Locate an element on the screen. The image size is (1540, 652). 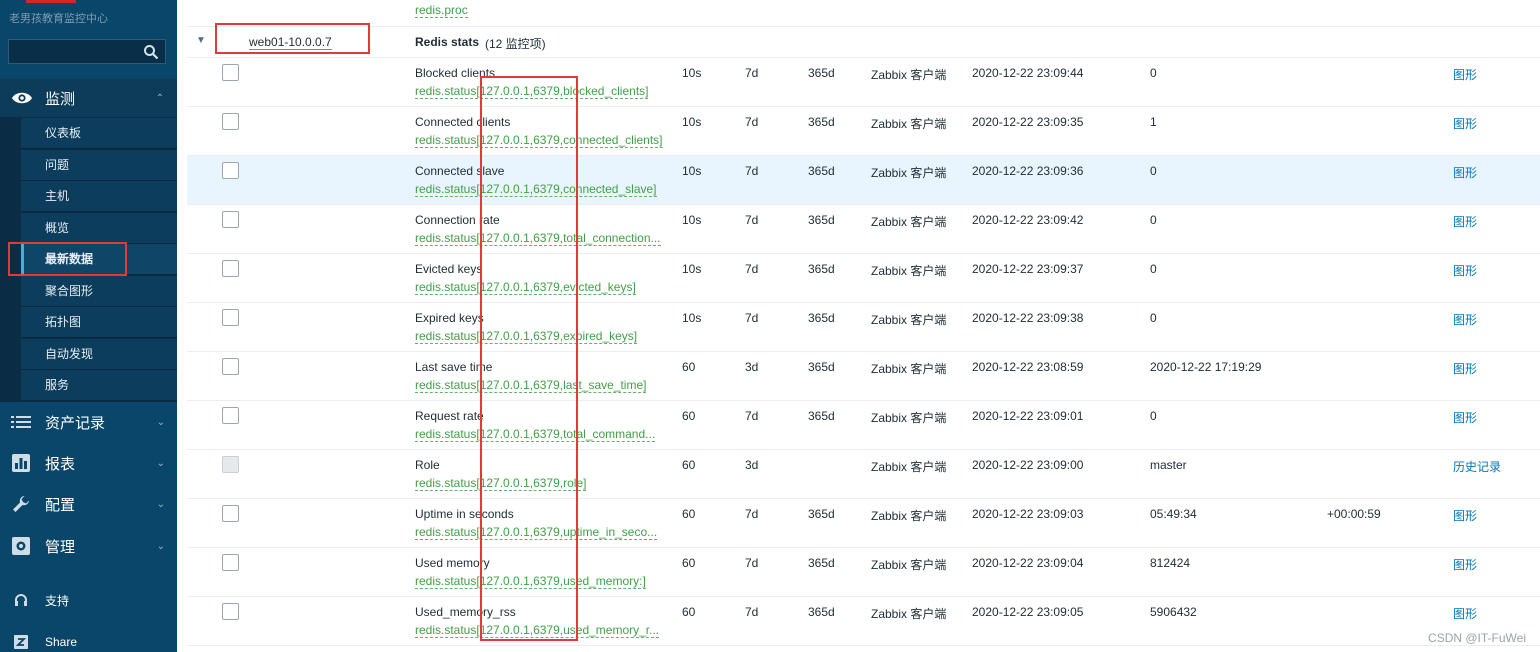
item-name: Blocked clients is located at coordinates (455, 73).